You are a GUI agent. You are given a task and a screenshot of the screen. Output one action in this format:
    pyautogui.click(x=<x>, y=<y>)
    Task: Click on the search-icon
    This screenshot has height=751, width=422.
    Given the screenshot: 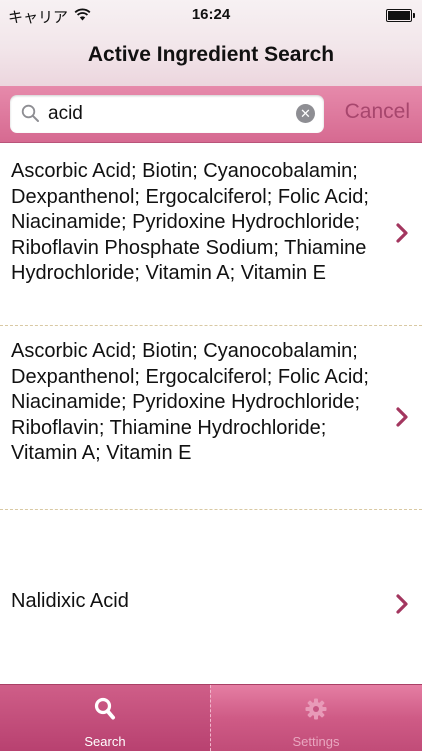 What is the action you would take?
    pyautogui.click(x=105, y=709)
    